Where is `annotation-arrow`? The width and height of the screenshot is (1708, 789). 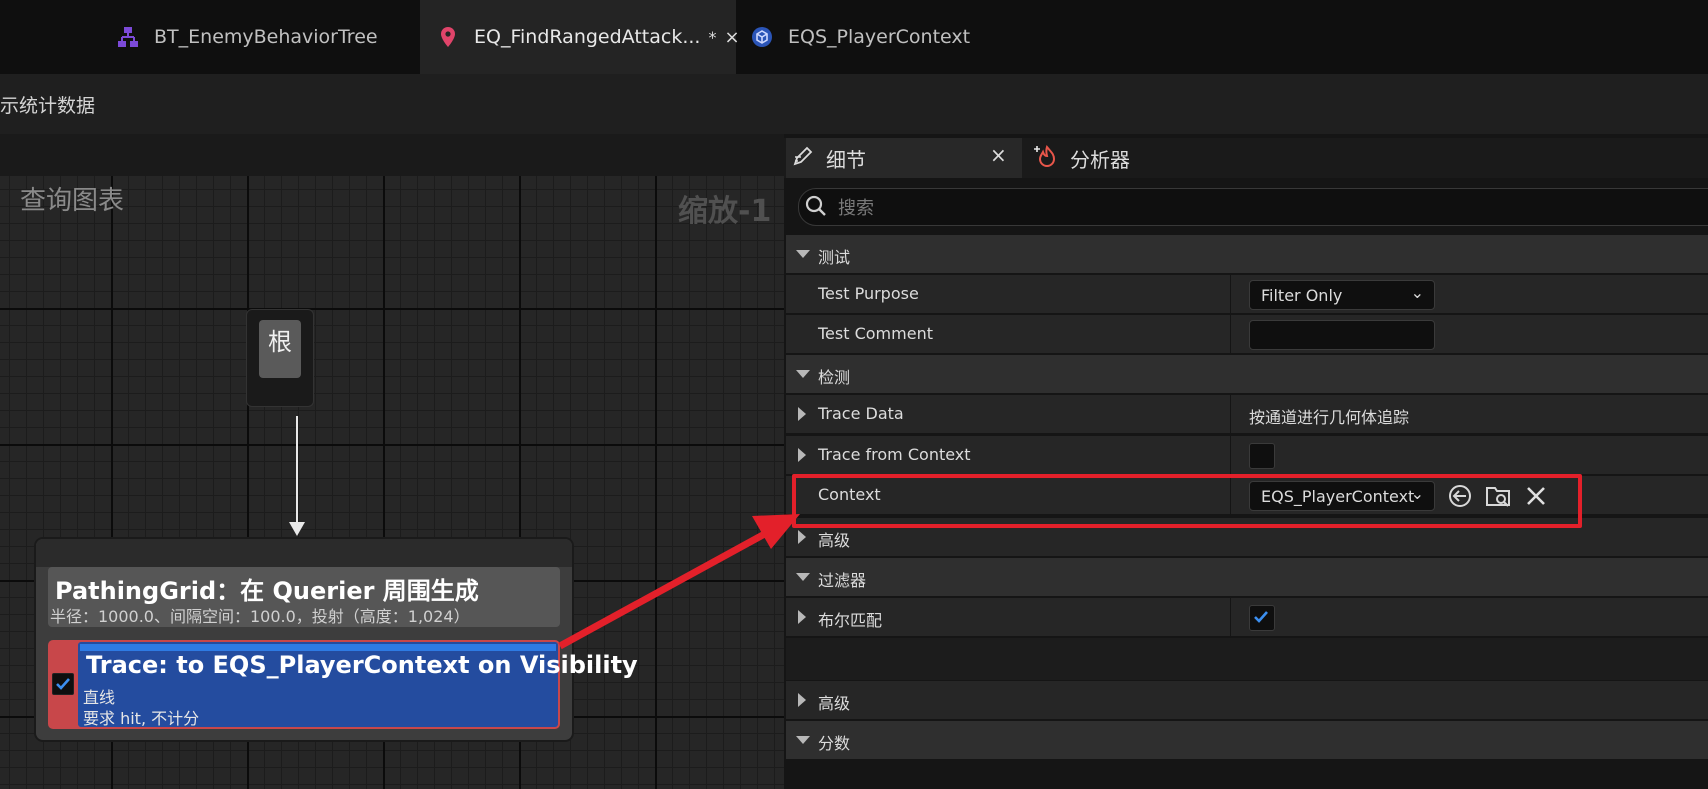
annotation-arrow is located at coordinates (679, 582).